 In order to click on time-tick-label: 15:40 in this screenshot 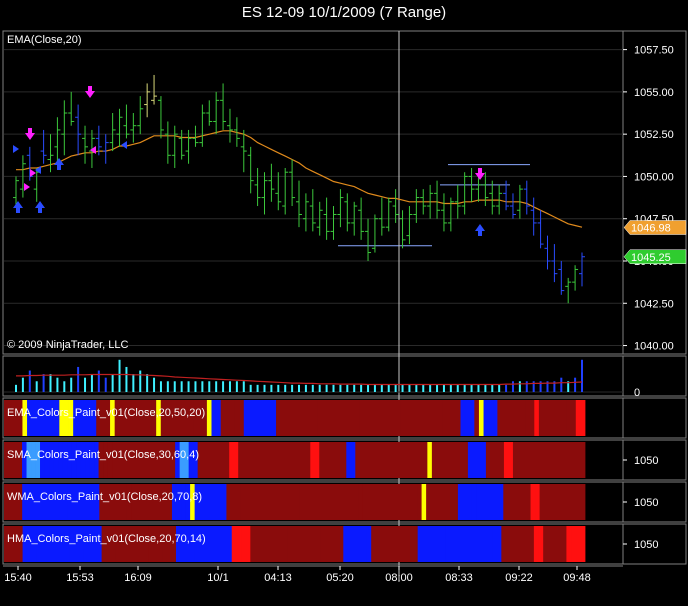, I will do `click(18, 578)`.